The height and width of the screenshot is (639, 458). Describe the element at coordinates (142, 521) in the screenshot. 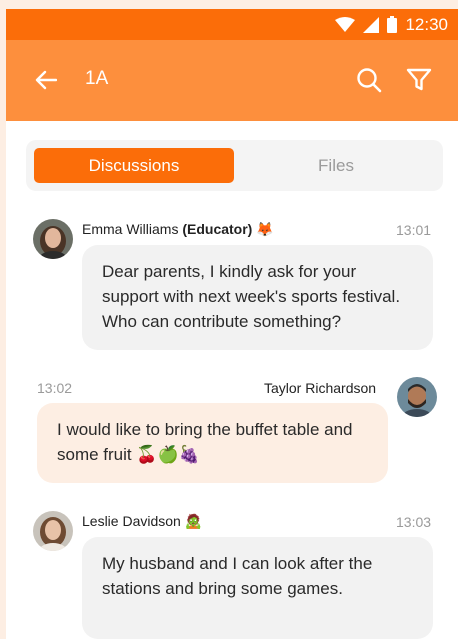

I see `message-author: Leslie Davidson 🧟` at that location.